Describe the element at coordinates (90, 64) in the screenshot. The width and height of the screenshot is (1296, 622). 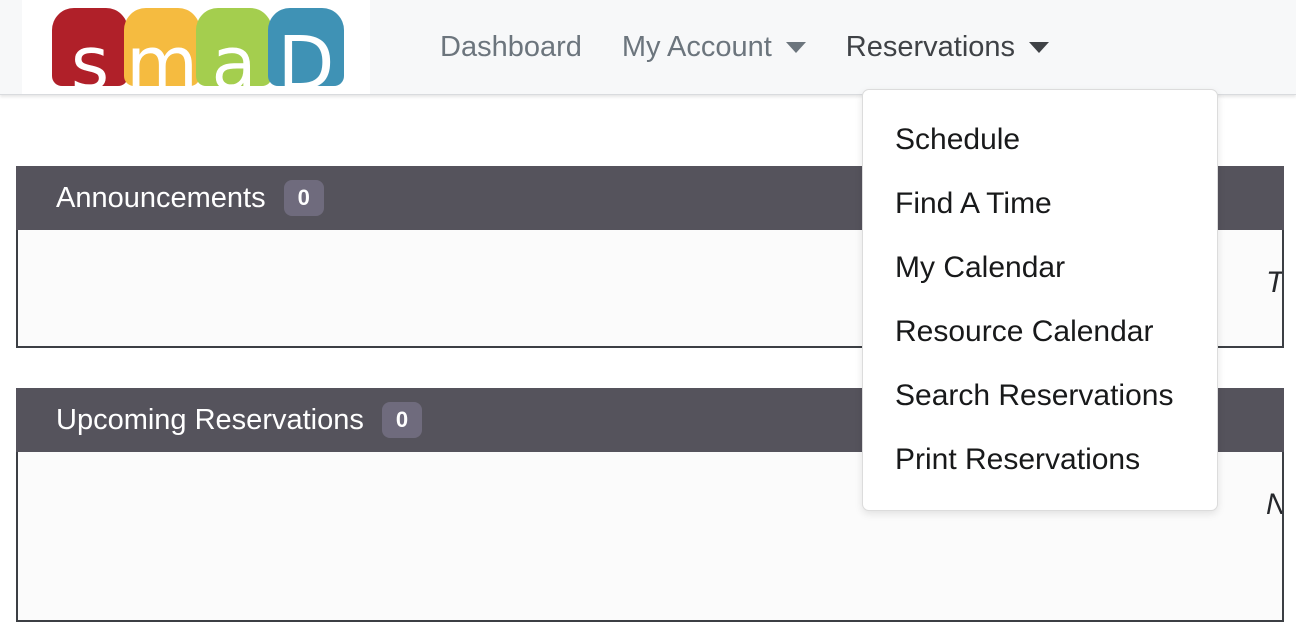
I see `logo-letter-s: s` at that location.